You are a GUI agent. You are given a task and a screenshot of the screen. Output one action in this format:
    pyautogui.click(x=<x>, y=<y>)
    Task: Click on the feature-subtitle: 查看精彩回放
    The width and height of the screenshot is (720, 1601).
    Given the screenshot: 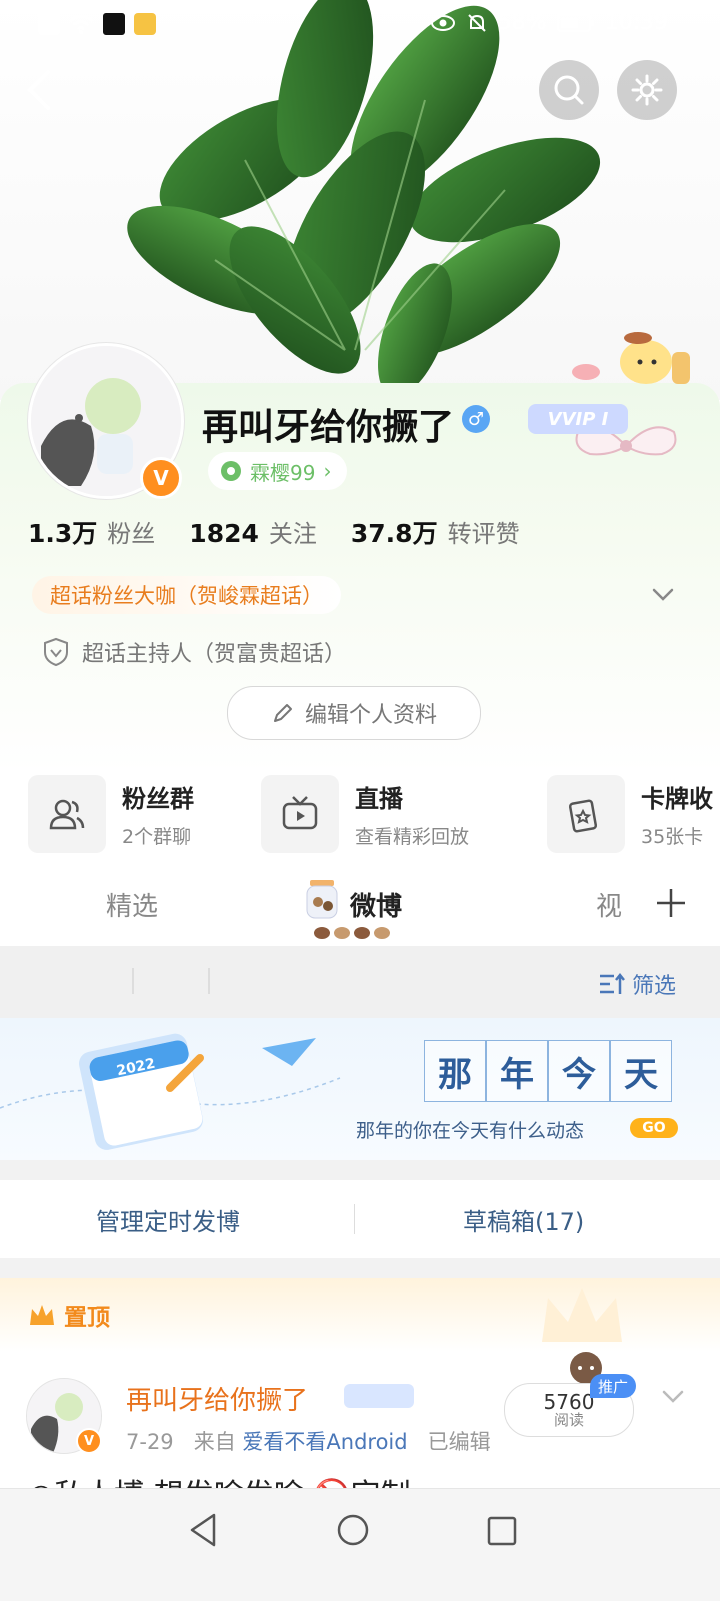 What is the action you would take?
    pyautogui.click(x=412, y=837)
    